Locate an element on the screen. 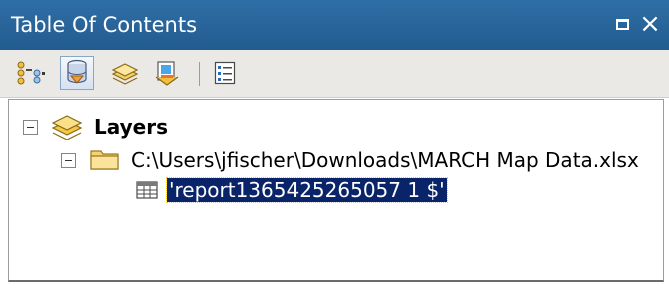  layers-icon is located at coordinates (67, 127).